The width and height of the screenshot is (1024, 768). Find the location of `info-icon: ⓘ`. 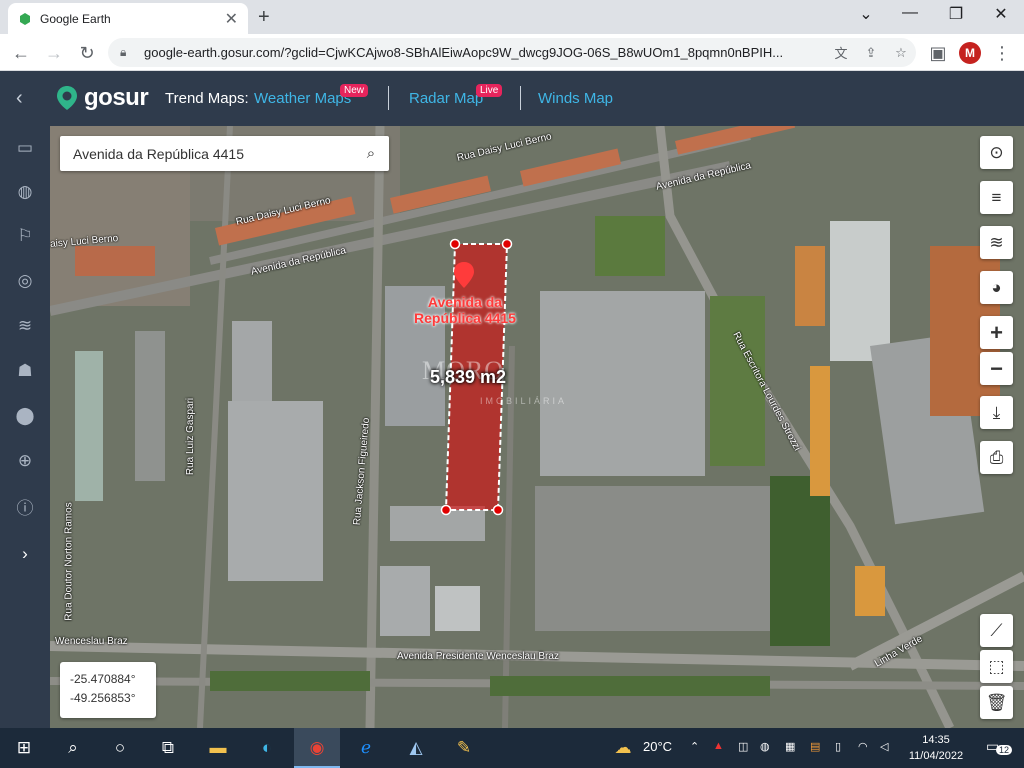

info-icon: ⓘ is located at coordinates (25, 506).